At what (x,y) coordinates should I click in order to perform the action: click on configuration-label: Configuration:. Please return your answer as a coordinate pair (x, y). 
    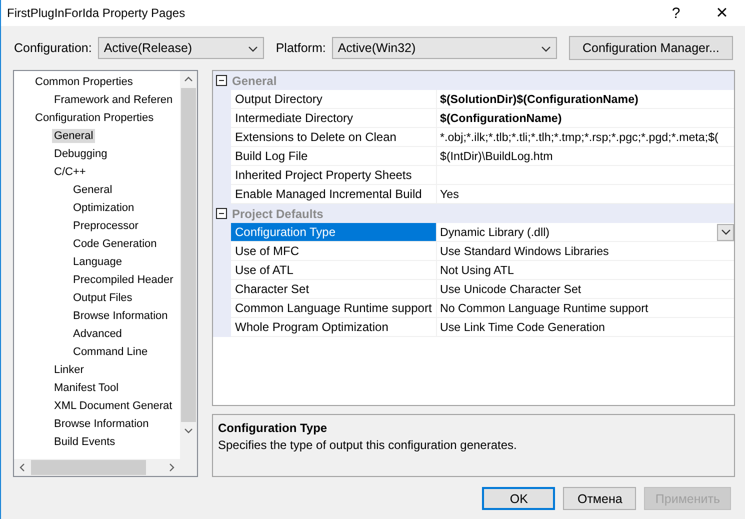
    Looking at the image, I should click on (53, 48).